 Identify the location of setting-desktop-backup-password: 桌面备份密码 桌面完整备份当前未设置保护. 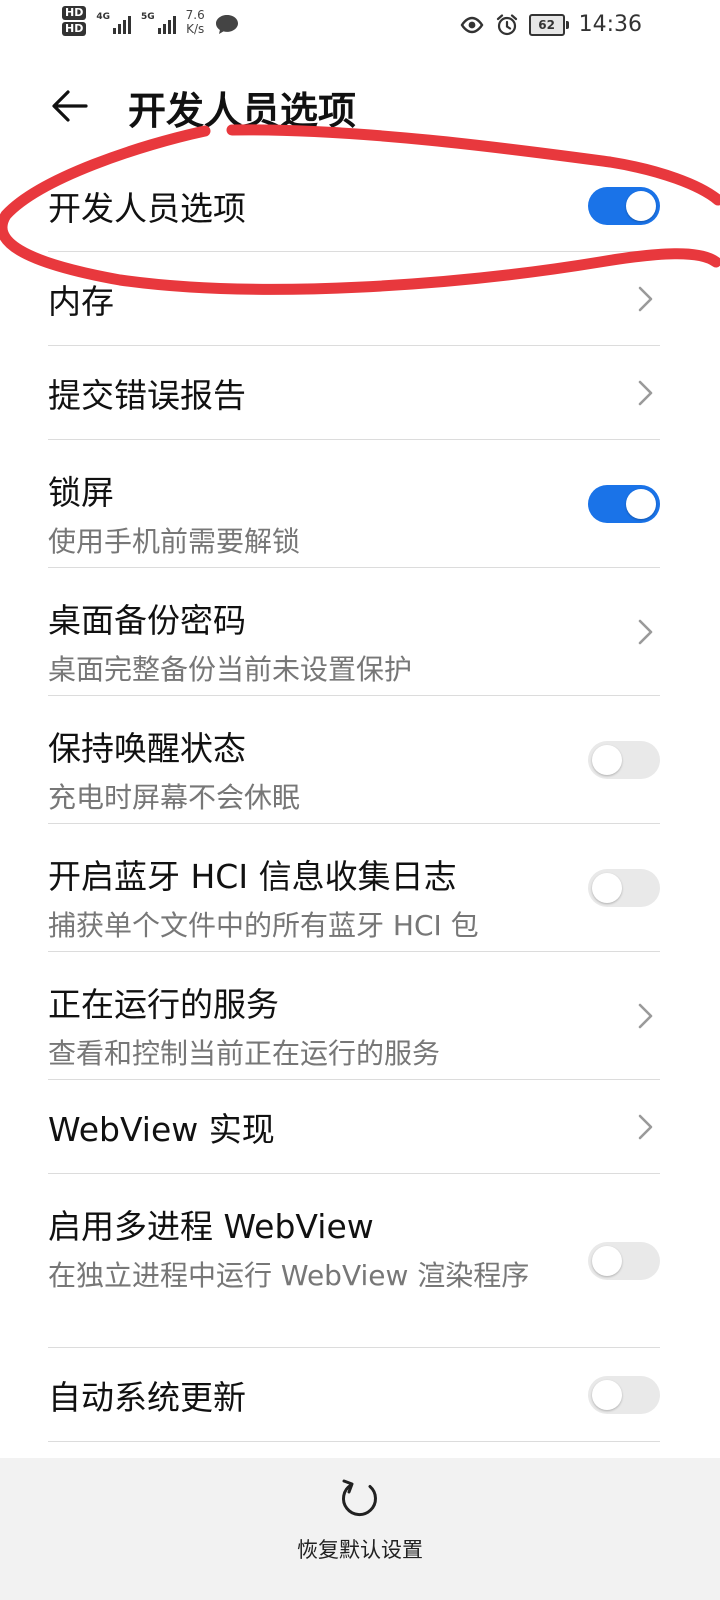
(354, 632).